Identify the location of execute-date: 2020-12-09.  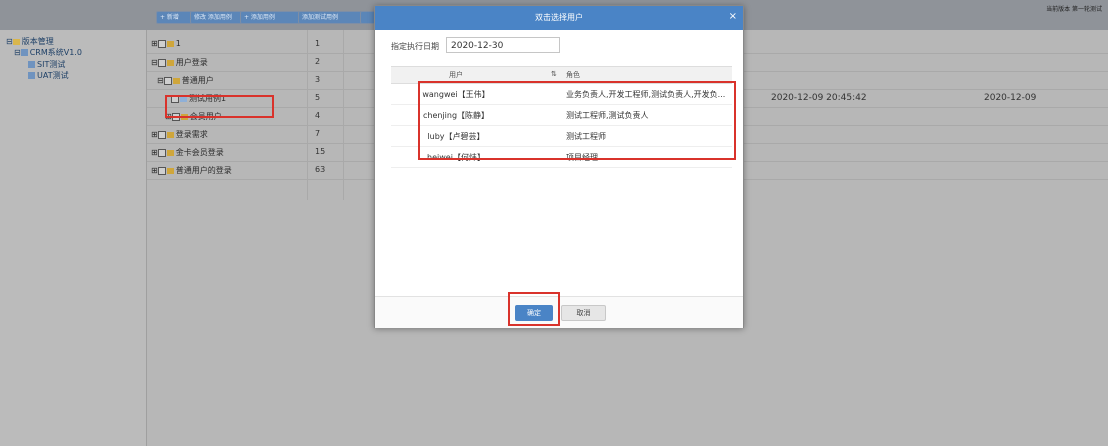
(1010, 98).